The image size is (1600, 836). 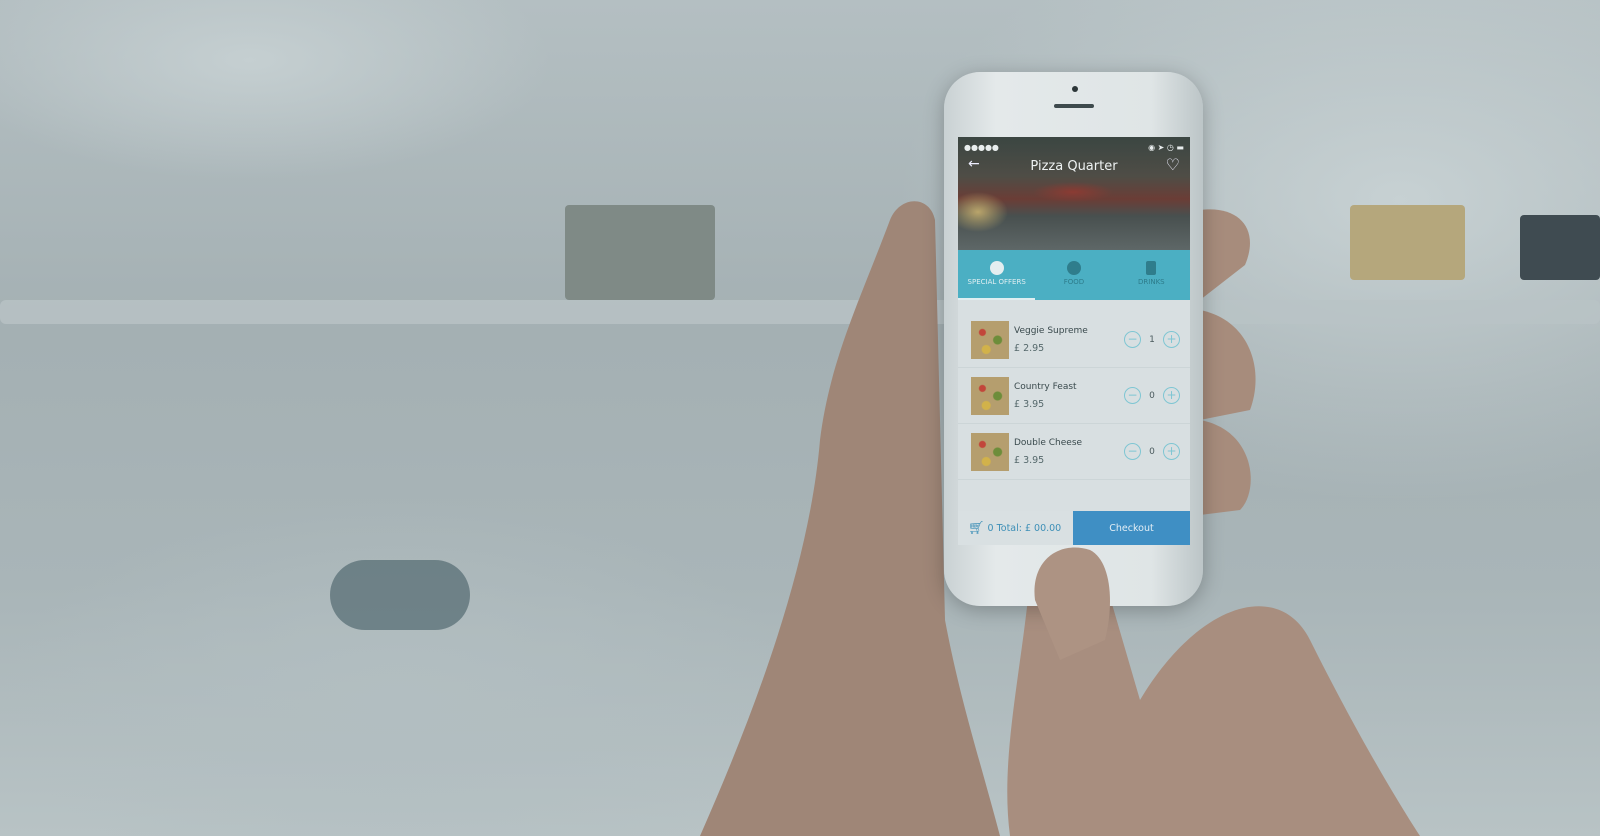 What do you see at coordinates (1048, 442) in the screenshot?
I see `item-name: Double Cheese` at bounding box center [1048, 442].